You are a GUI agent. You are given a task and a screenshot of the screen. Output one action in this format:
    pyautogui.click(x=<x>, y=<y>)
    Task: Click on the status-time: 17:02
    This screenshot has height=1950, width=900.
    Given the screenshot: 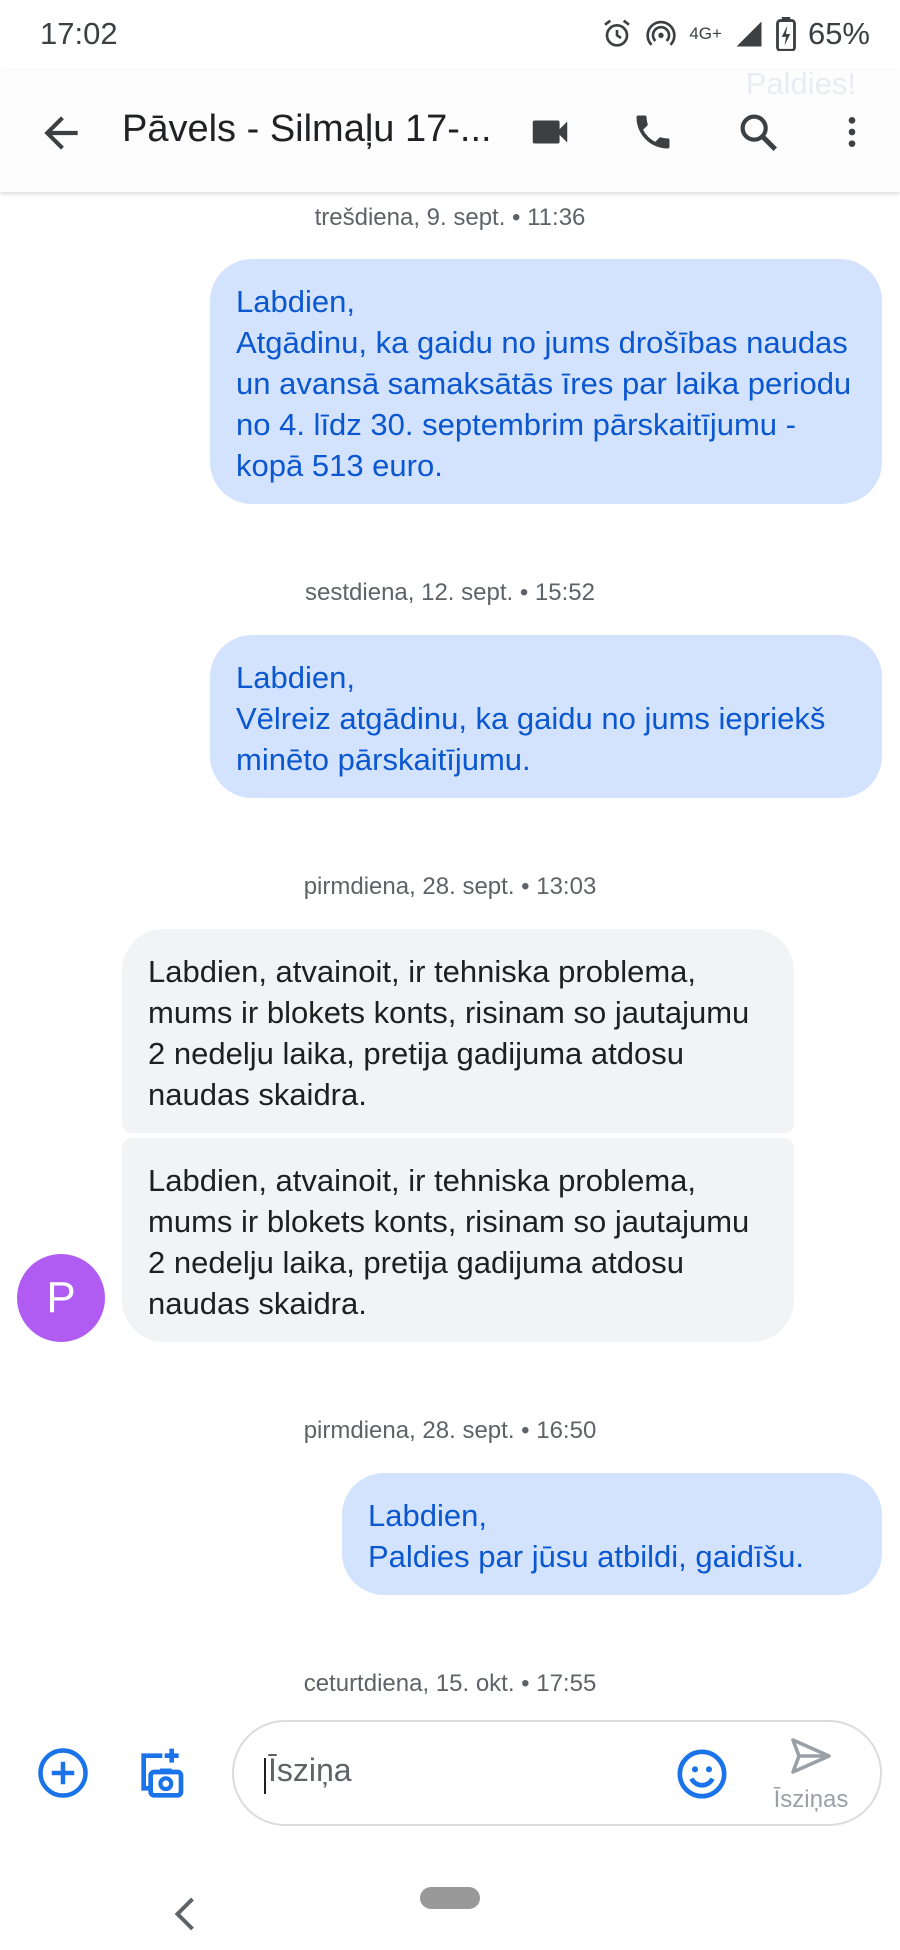 What is the action you would take?
    pyautogui.click(x=79, y=33)
    